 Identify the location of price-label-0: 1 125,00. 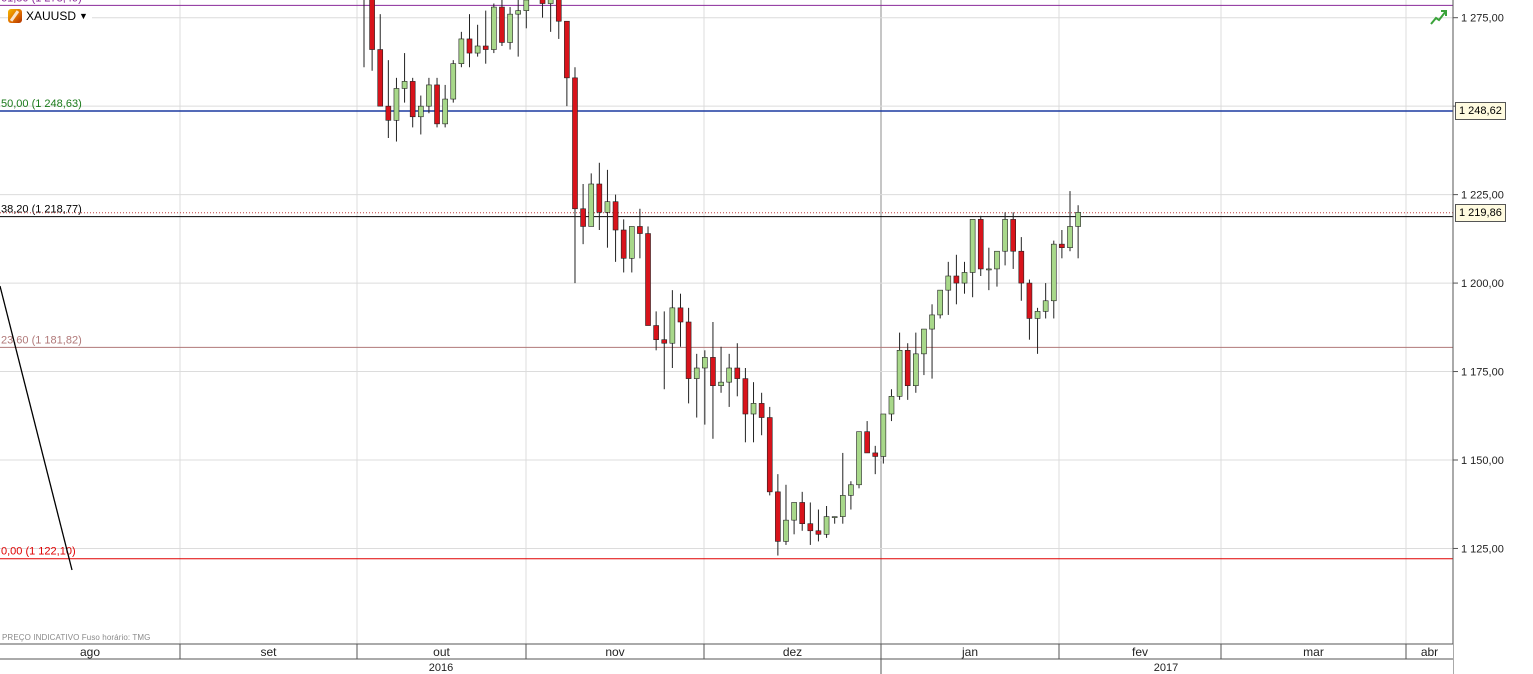
(1482, 549).